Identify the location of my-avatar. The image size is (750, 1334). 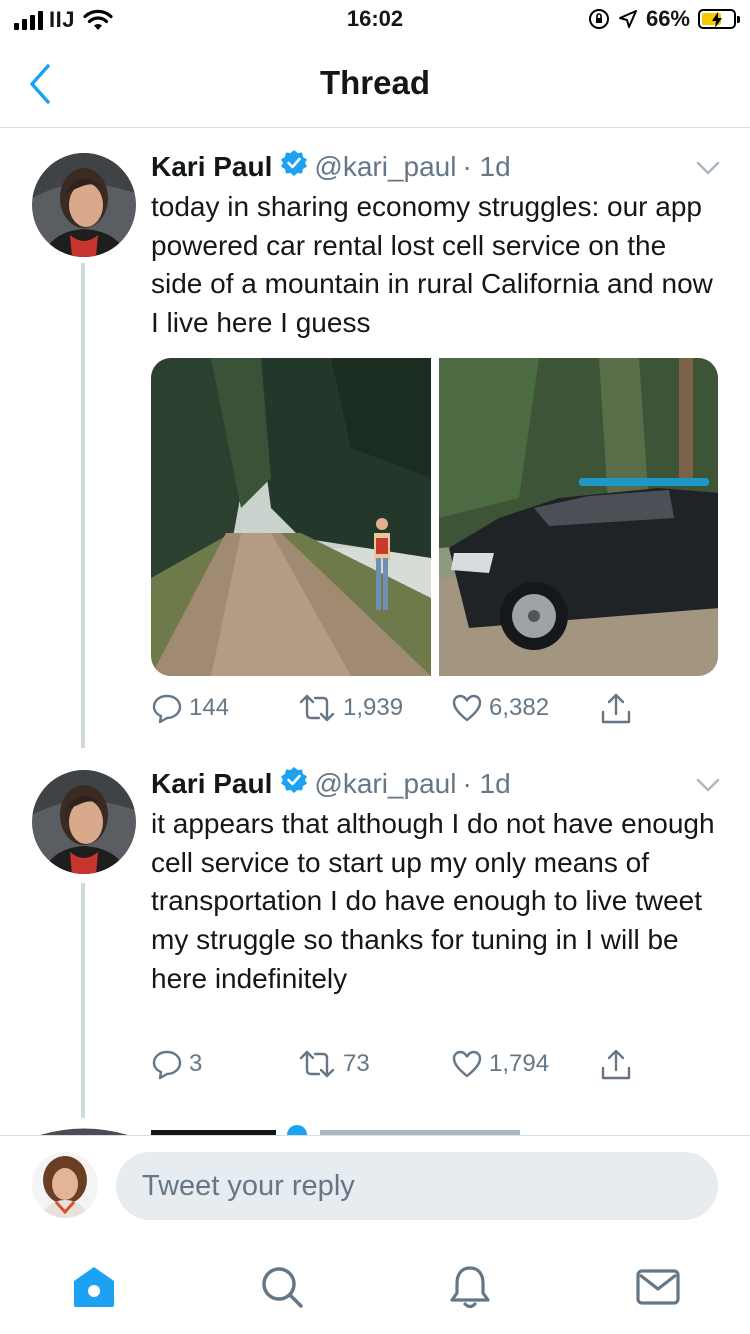
(65, 1185).